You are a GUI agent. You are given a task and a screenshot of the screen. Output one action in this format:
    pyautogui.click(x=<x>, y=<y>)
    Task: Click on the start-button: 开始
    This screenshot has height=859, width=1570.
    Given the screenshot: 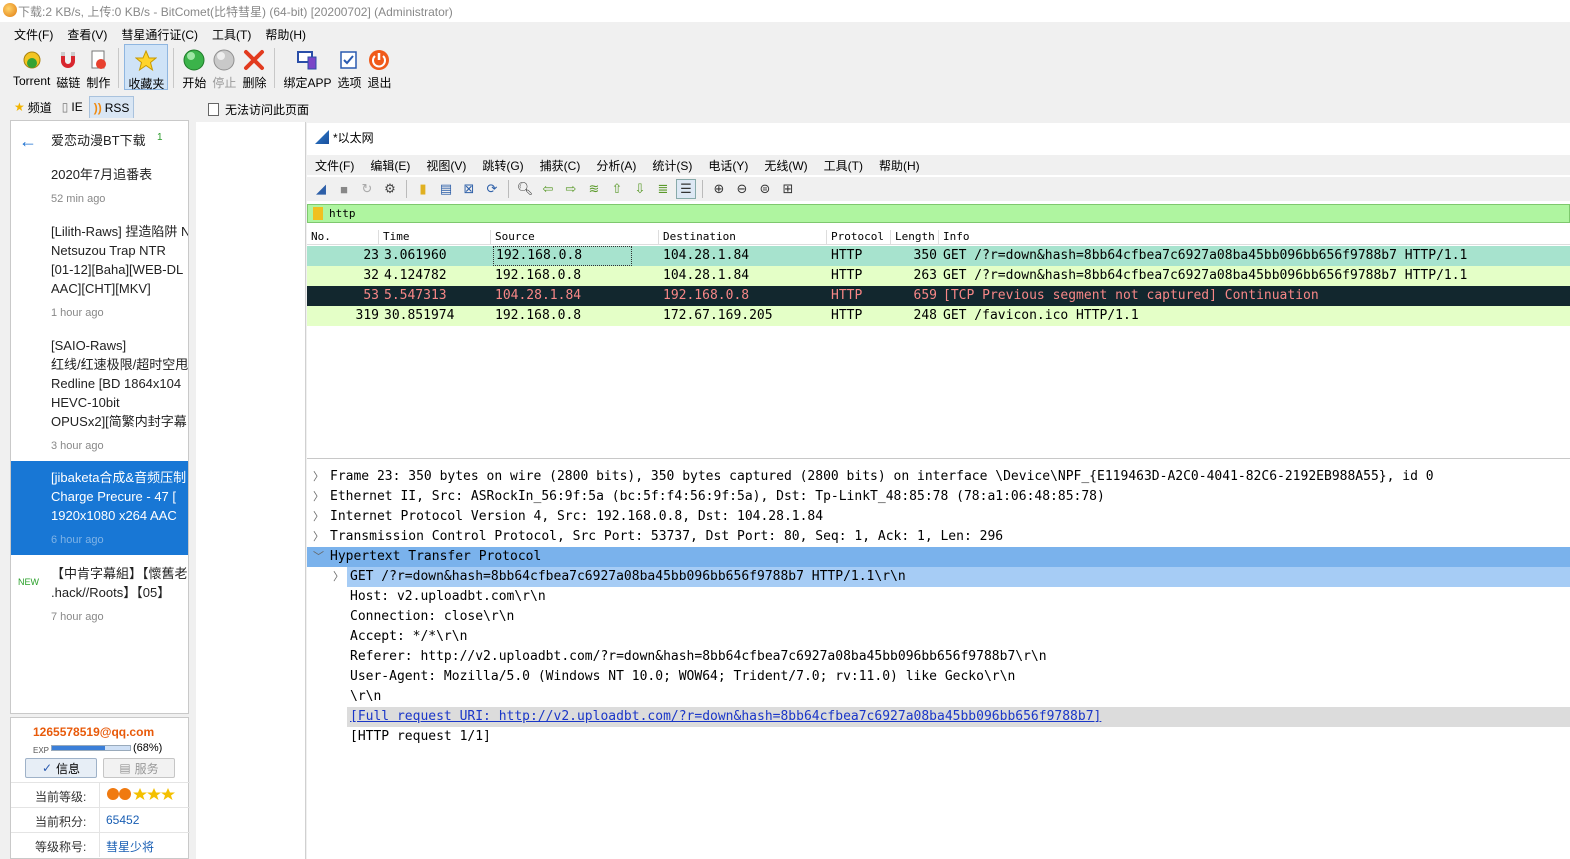 What is the action you would take?
    pyautogui.click(x=194, y=67)
    